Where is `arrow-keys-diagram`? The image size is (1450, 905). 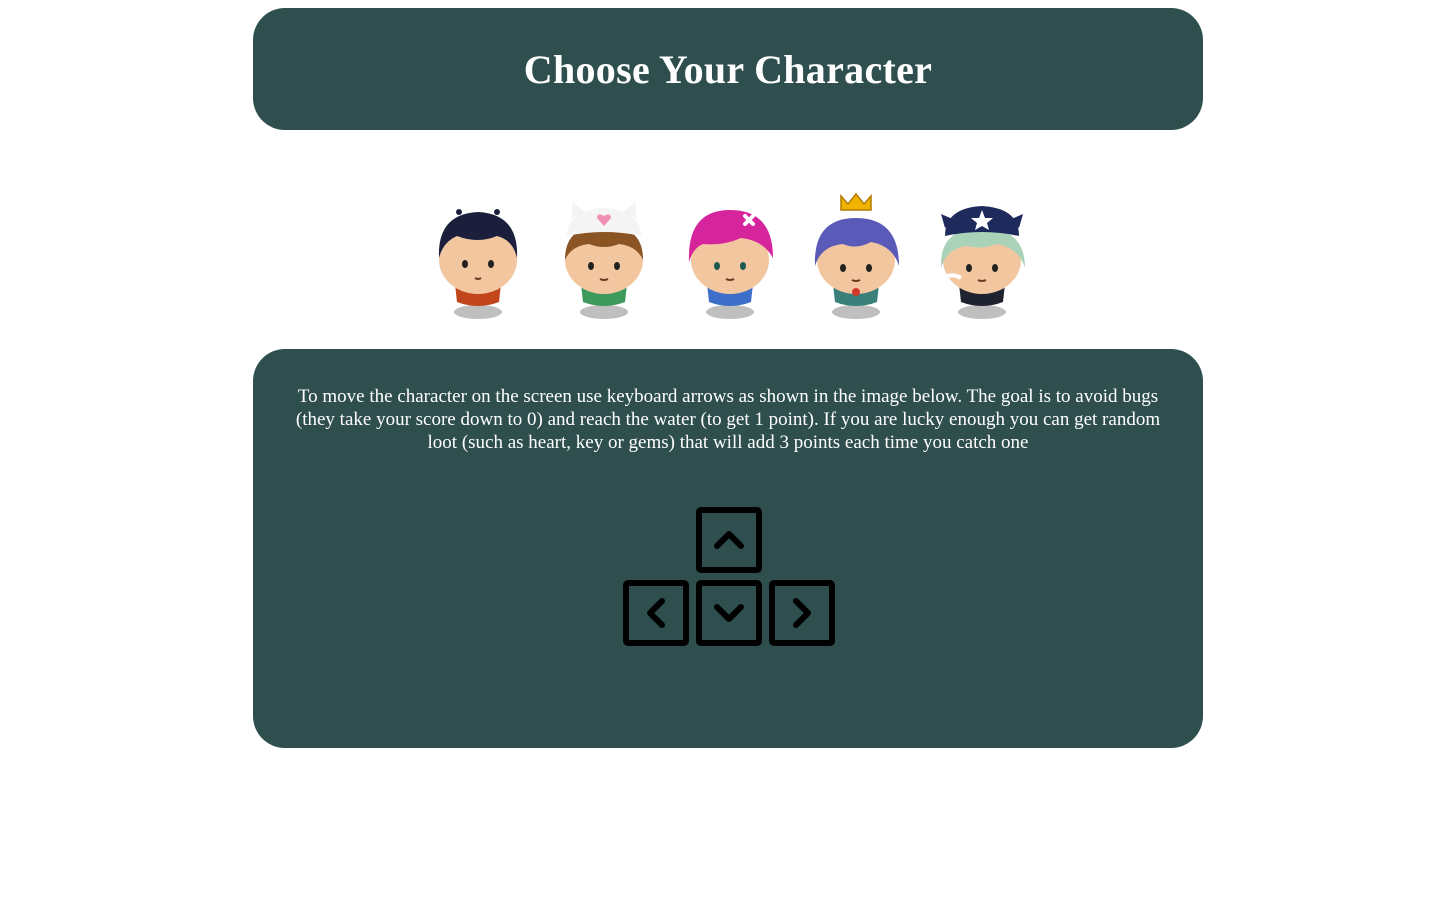 arrow-keys-diagram is located at coordinates (730, 576).